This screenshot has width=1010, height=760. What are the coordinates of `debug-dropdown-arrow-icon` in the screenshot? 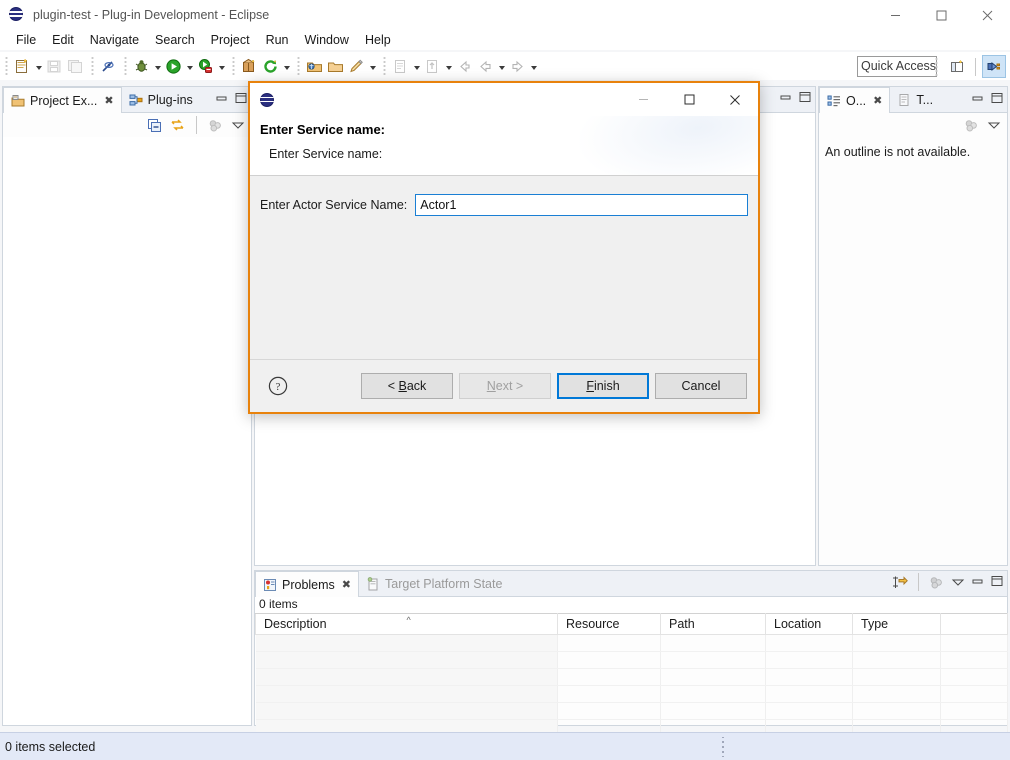 It's located at (157, 66).